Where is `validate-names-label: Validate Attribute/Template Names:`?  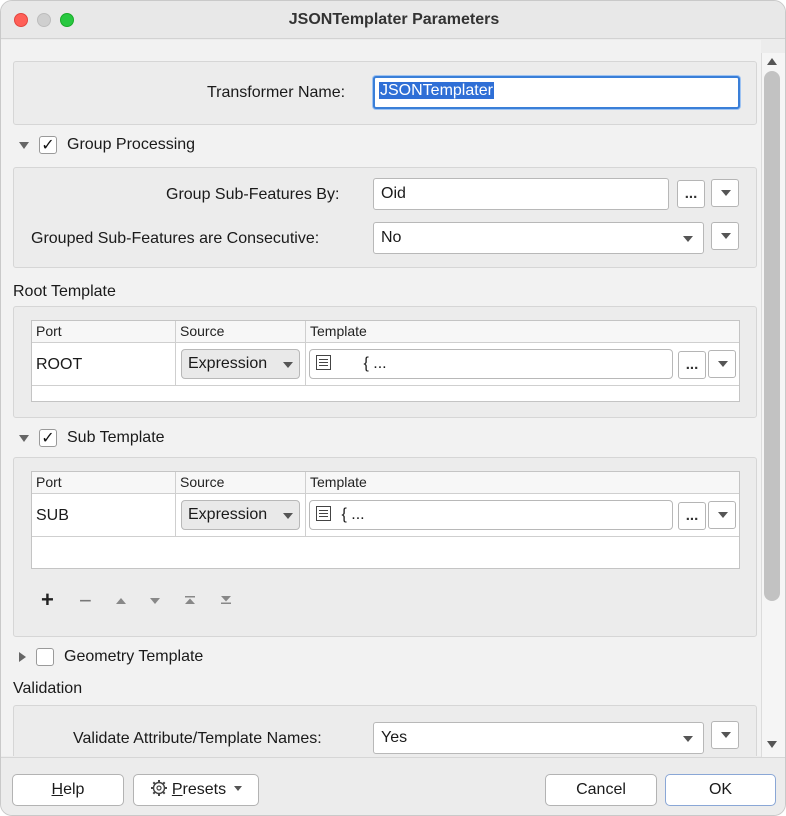
validate-names-label: Validate Attribute/Template Names: is located at coordinates (197, 738).